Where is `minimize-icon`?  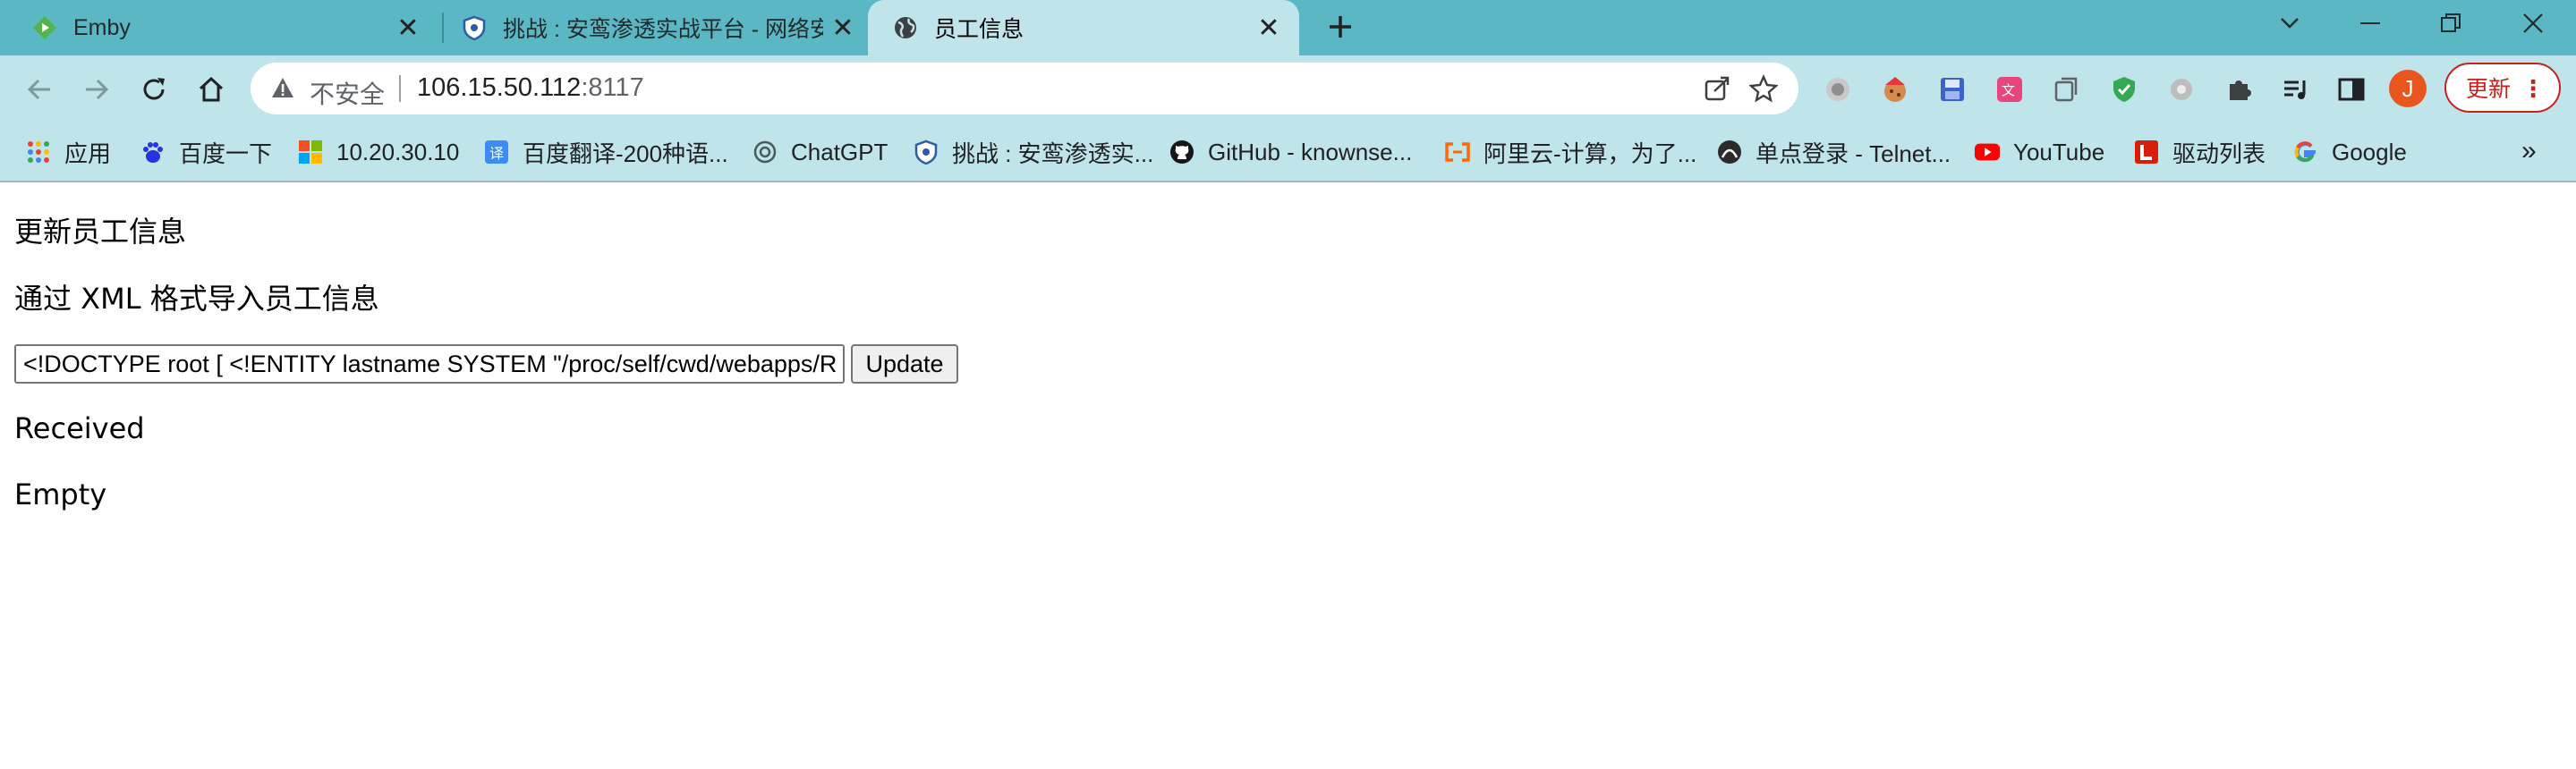 minimize-icon is located at coordinates (2370, 23).